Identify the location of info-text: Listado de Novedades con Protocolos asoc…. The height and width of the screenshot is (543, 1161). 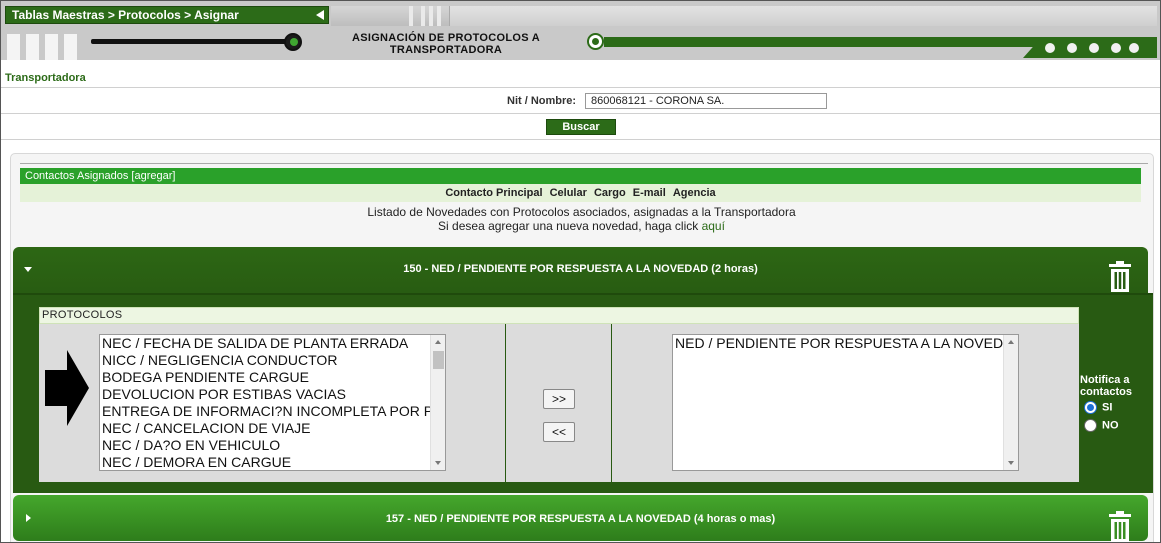
(581, 212).